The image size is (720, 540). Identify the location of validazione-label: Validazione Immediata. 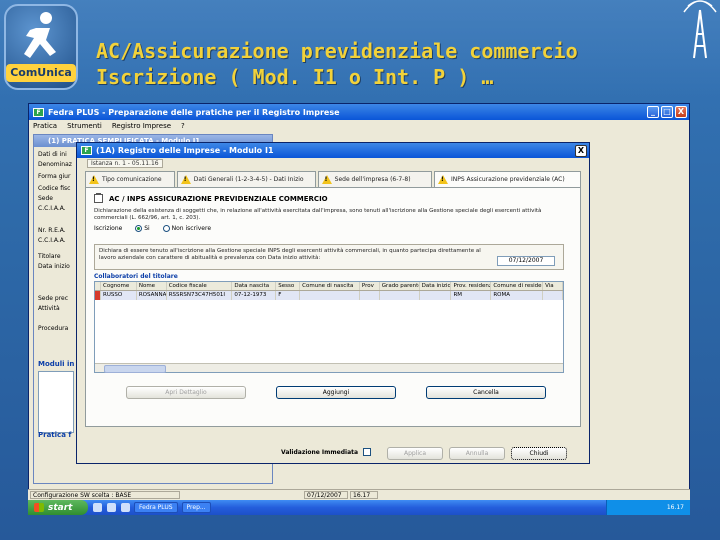
(320, 452).